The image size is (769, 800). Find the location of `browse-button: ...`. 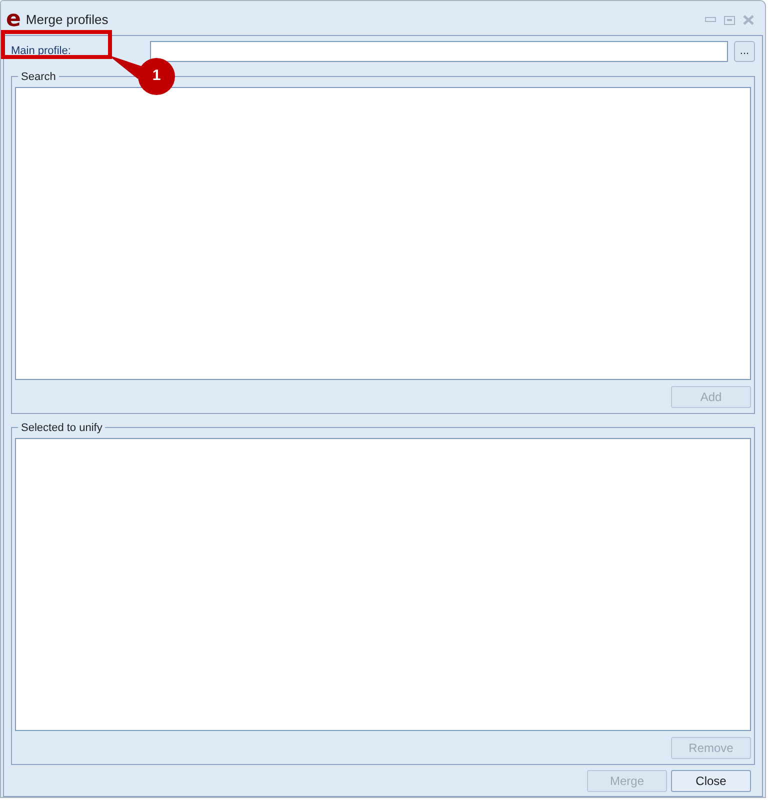

browse-button: ... is located at coordinates (744, 51).